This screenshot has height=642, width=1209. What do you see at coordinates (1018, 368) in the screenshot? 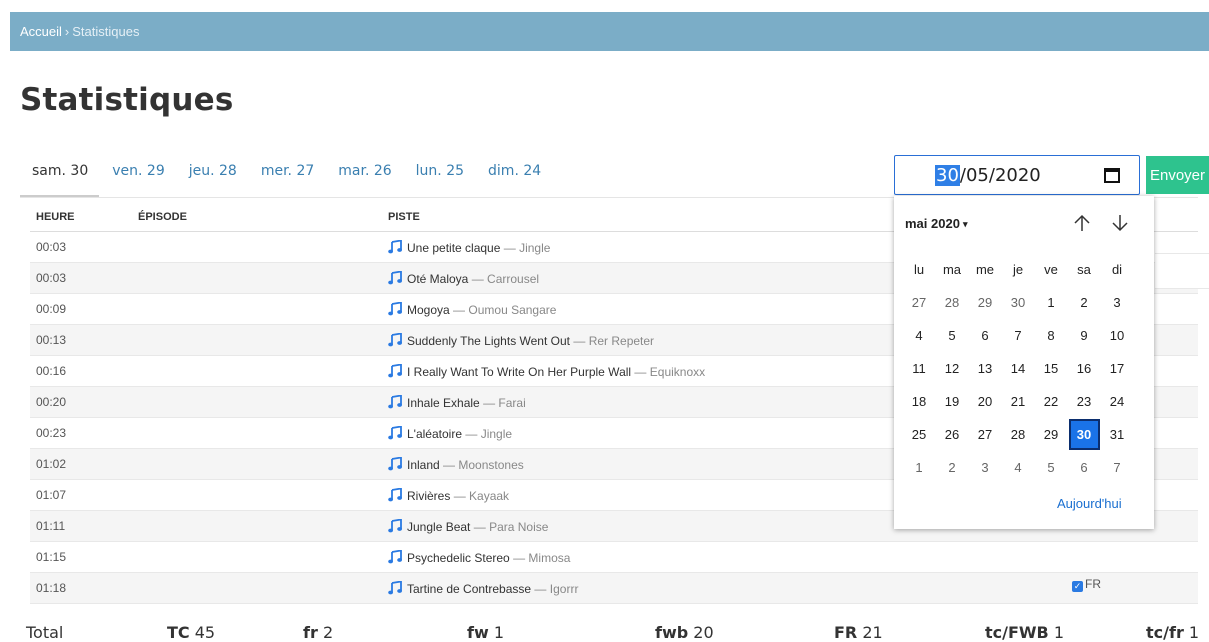
I see `calendar-day: 14` at bounding box center [1018, 368].